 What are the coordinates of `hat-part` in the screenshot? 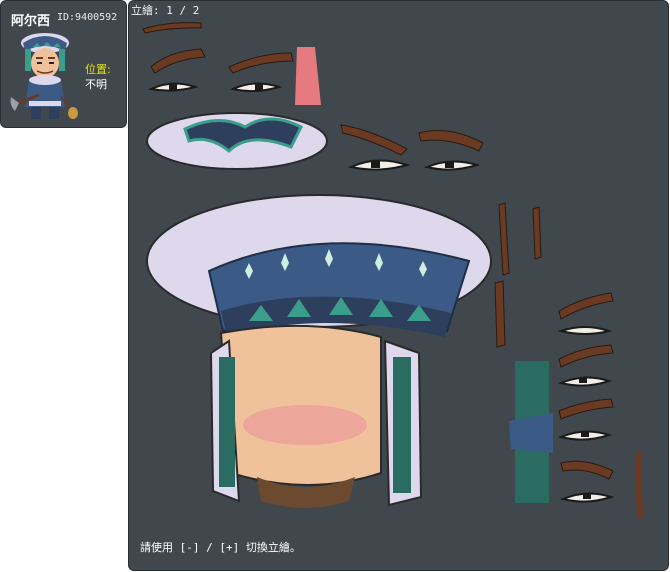 It's located at (319, 265).